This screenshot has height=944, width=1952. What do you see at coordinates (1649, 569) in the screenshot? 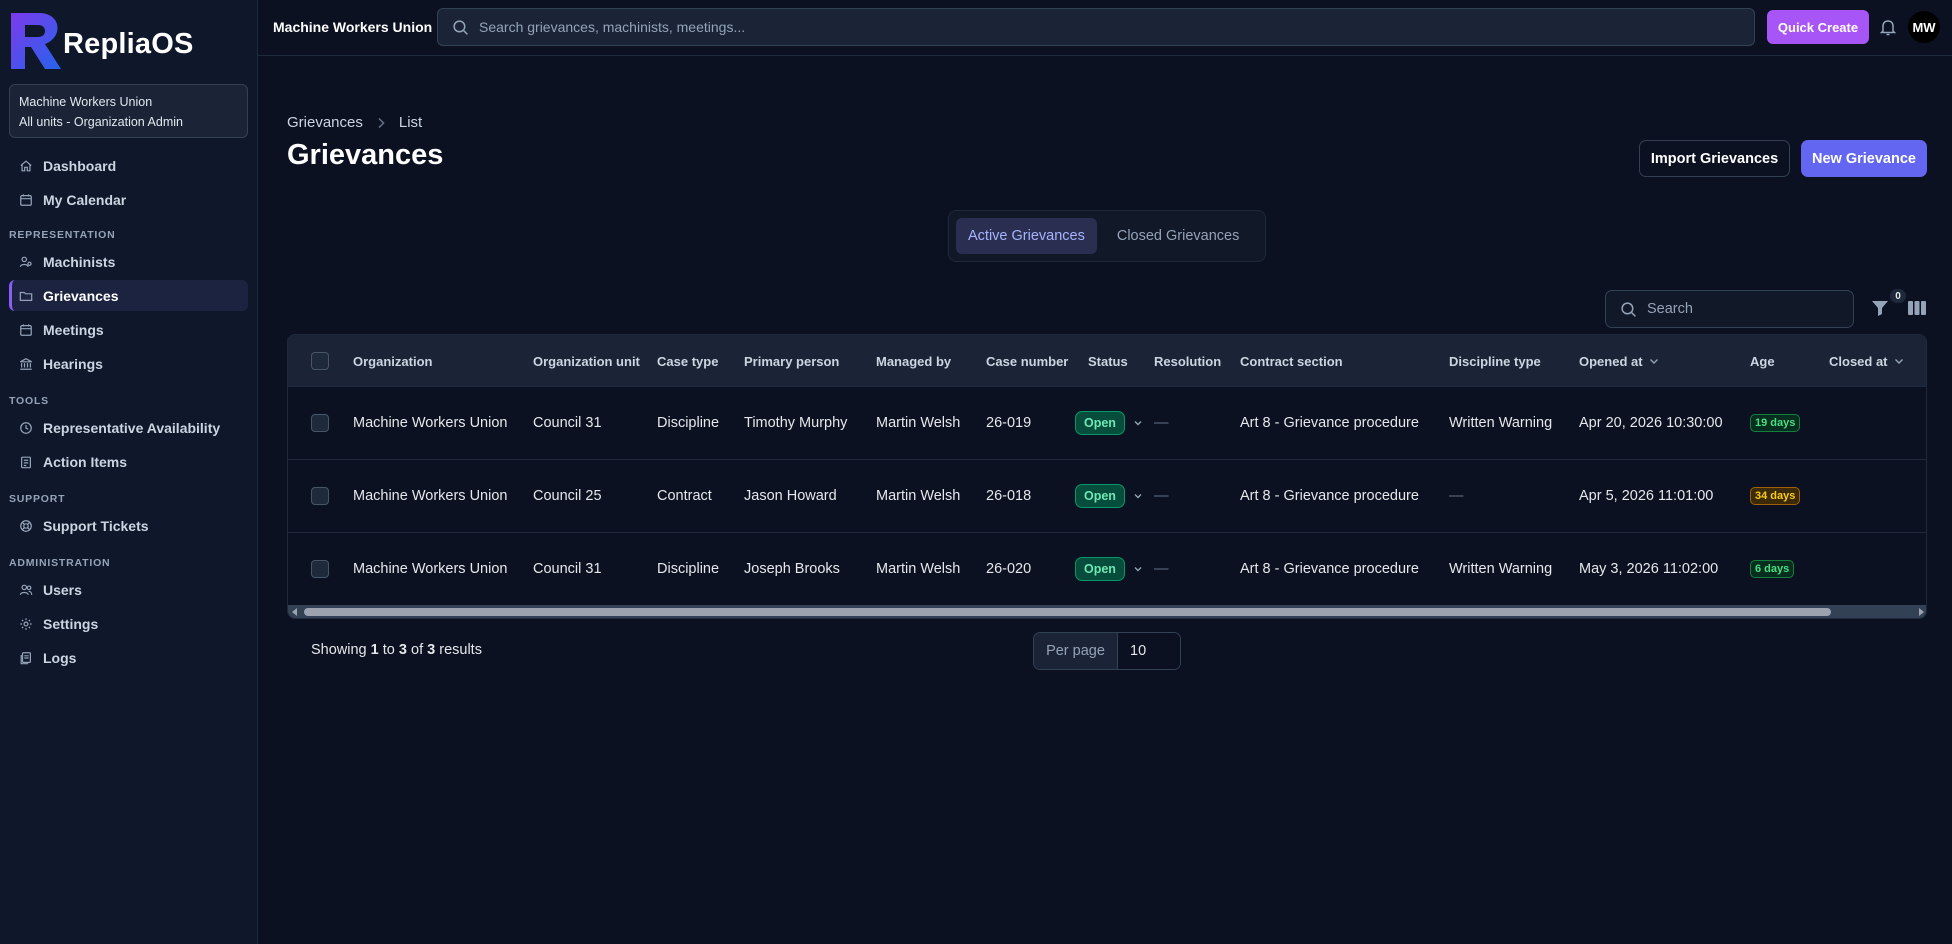
I see `cell-opened-at: May 3, 2026 11:02:00` at bounding box center [1649, 569].